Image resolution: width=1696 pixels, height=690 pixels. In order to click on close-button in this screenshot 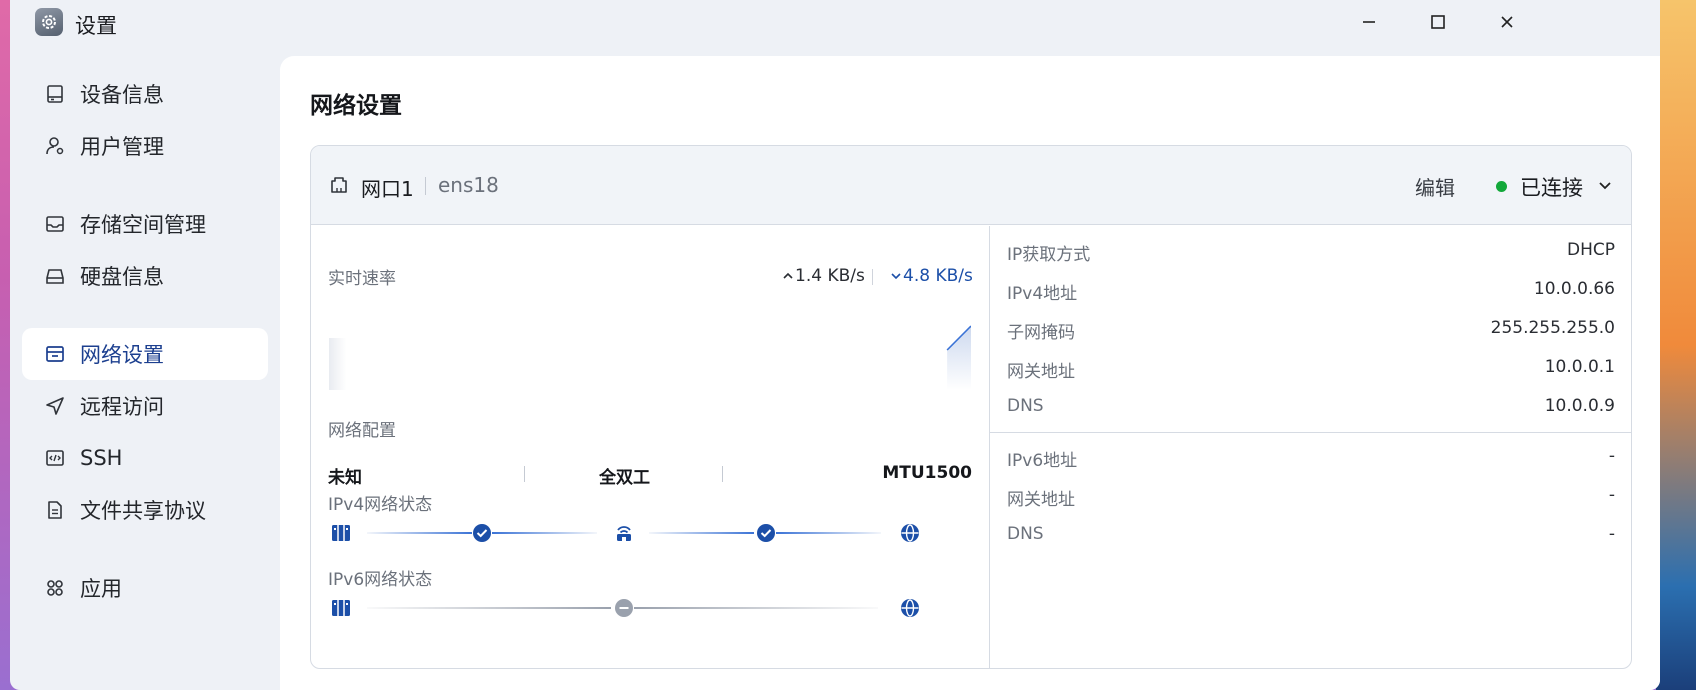, I will do `click(1507, 22)`.